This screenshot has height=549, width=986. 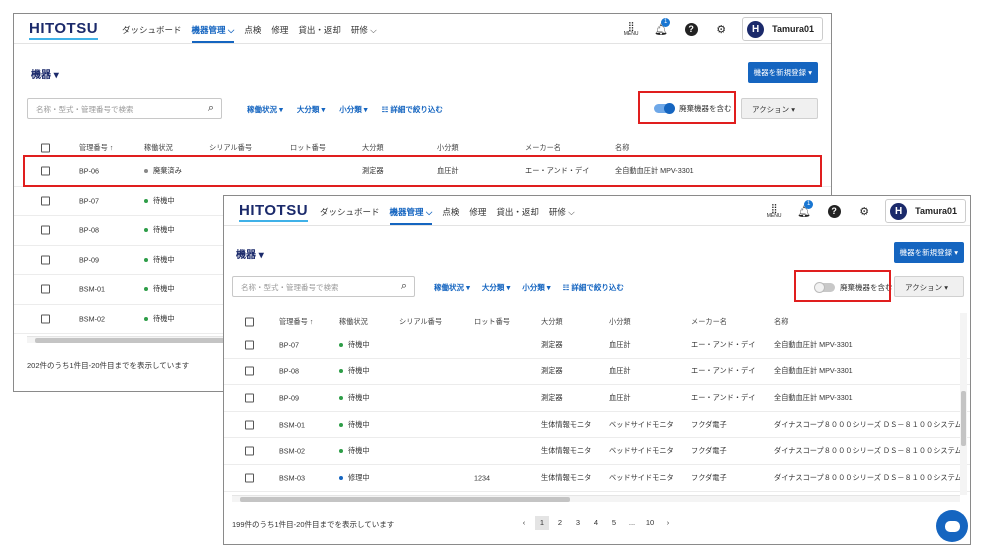 I want to click on page-5: 5, so click(x=614, y=523).